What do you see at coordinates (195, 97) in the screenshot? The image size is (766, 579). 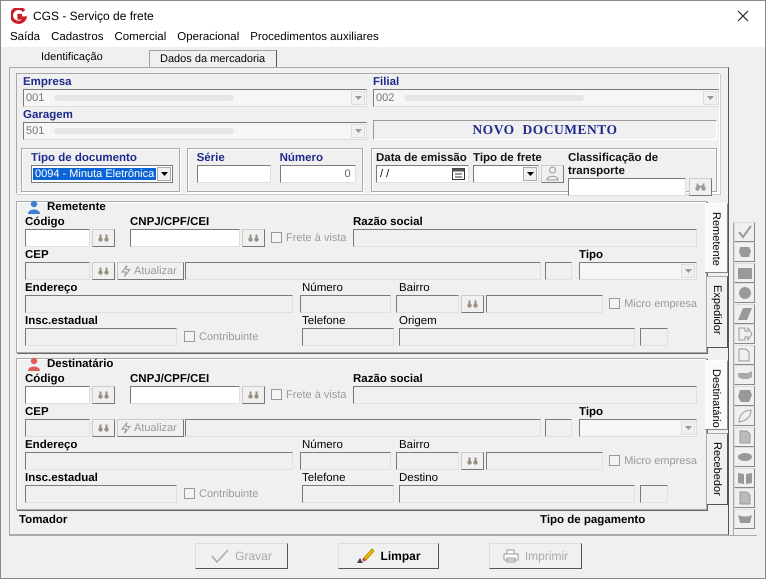 I see `company-select: 001` at bounding box center [195, 97].